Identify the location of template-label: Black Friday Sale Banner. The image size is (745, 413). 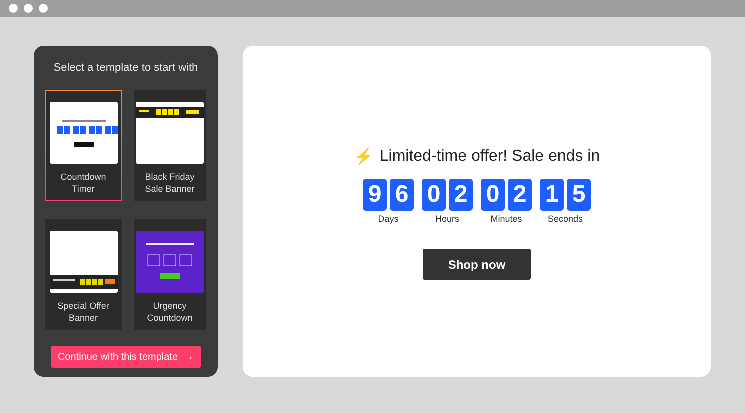
(170, 183).